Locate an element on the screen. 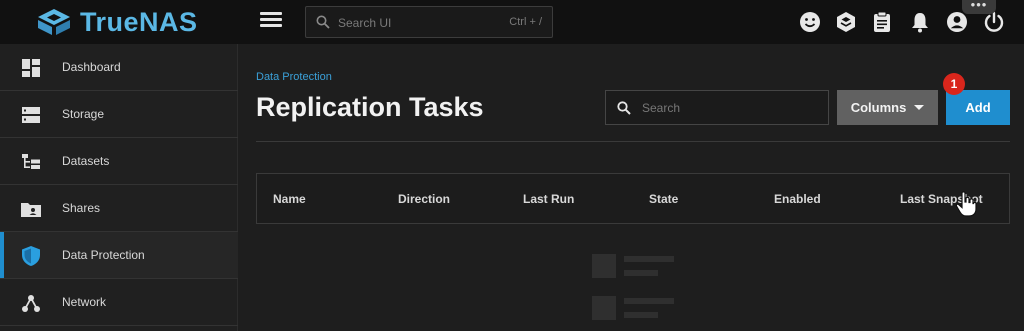  storage-icon is located at coordinates (31, 115).